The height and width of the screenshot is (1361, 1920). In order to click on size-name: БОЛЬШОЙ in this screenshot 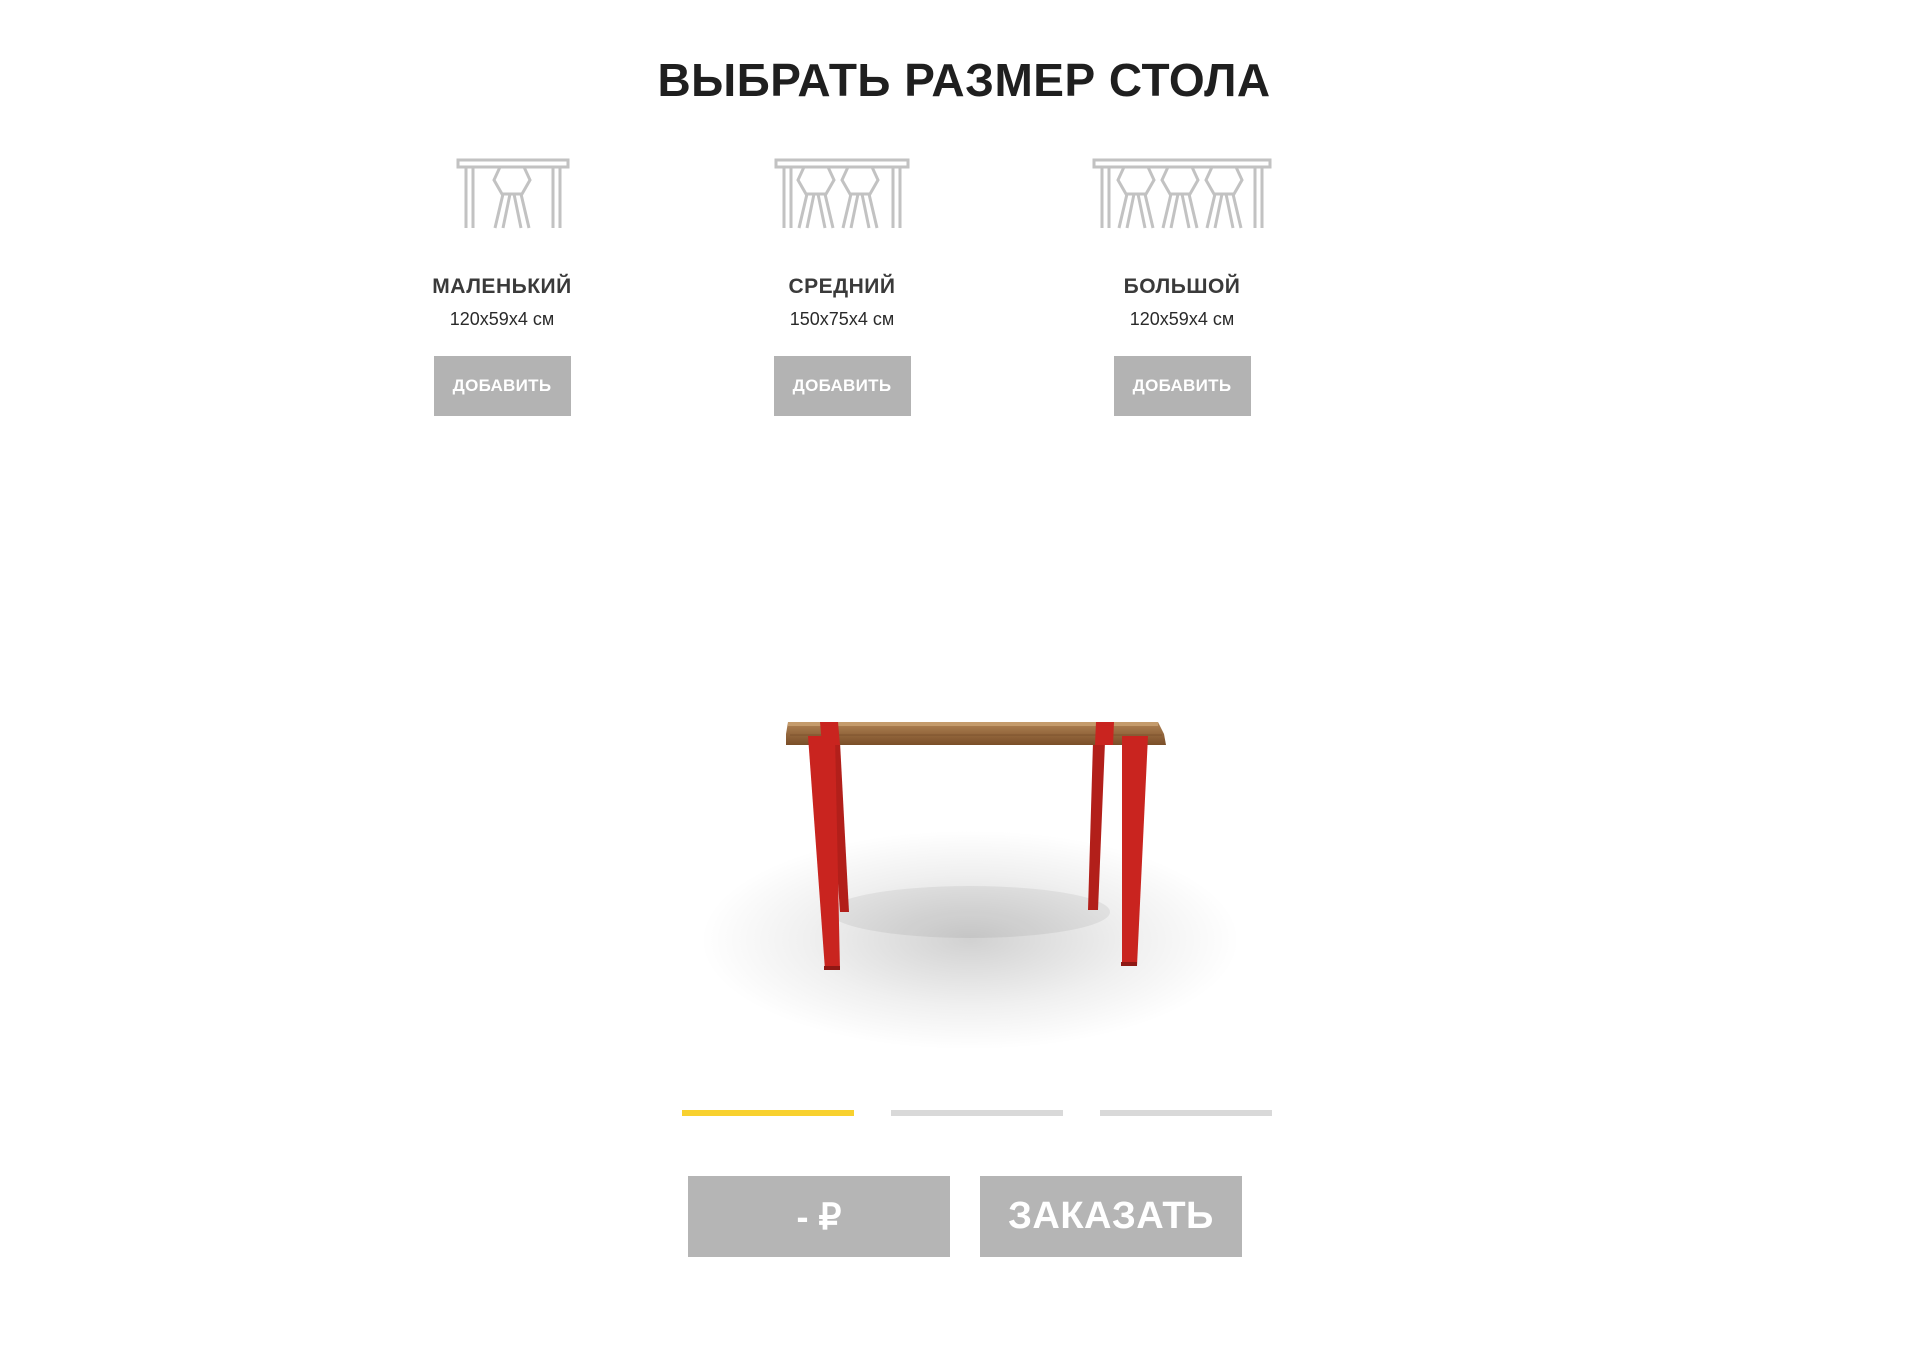, I will do `click(1182, 286)`.